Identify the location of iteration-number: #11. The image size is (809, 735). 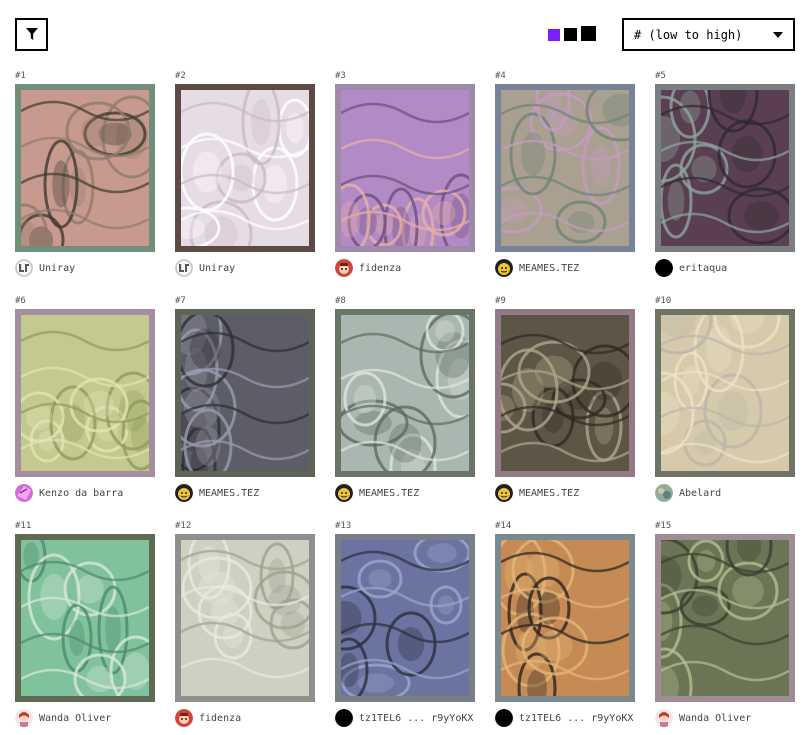
(23, 526).